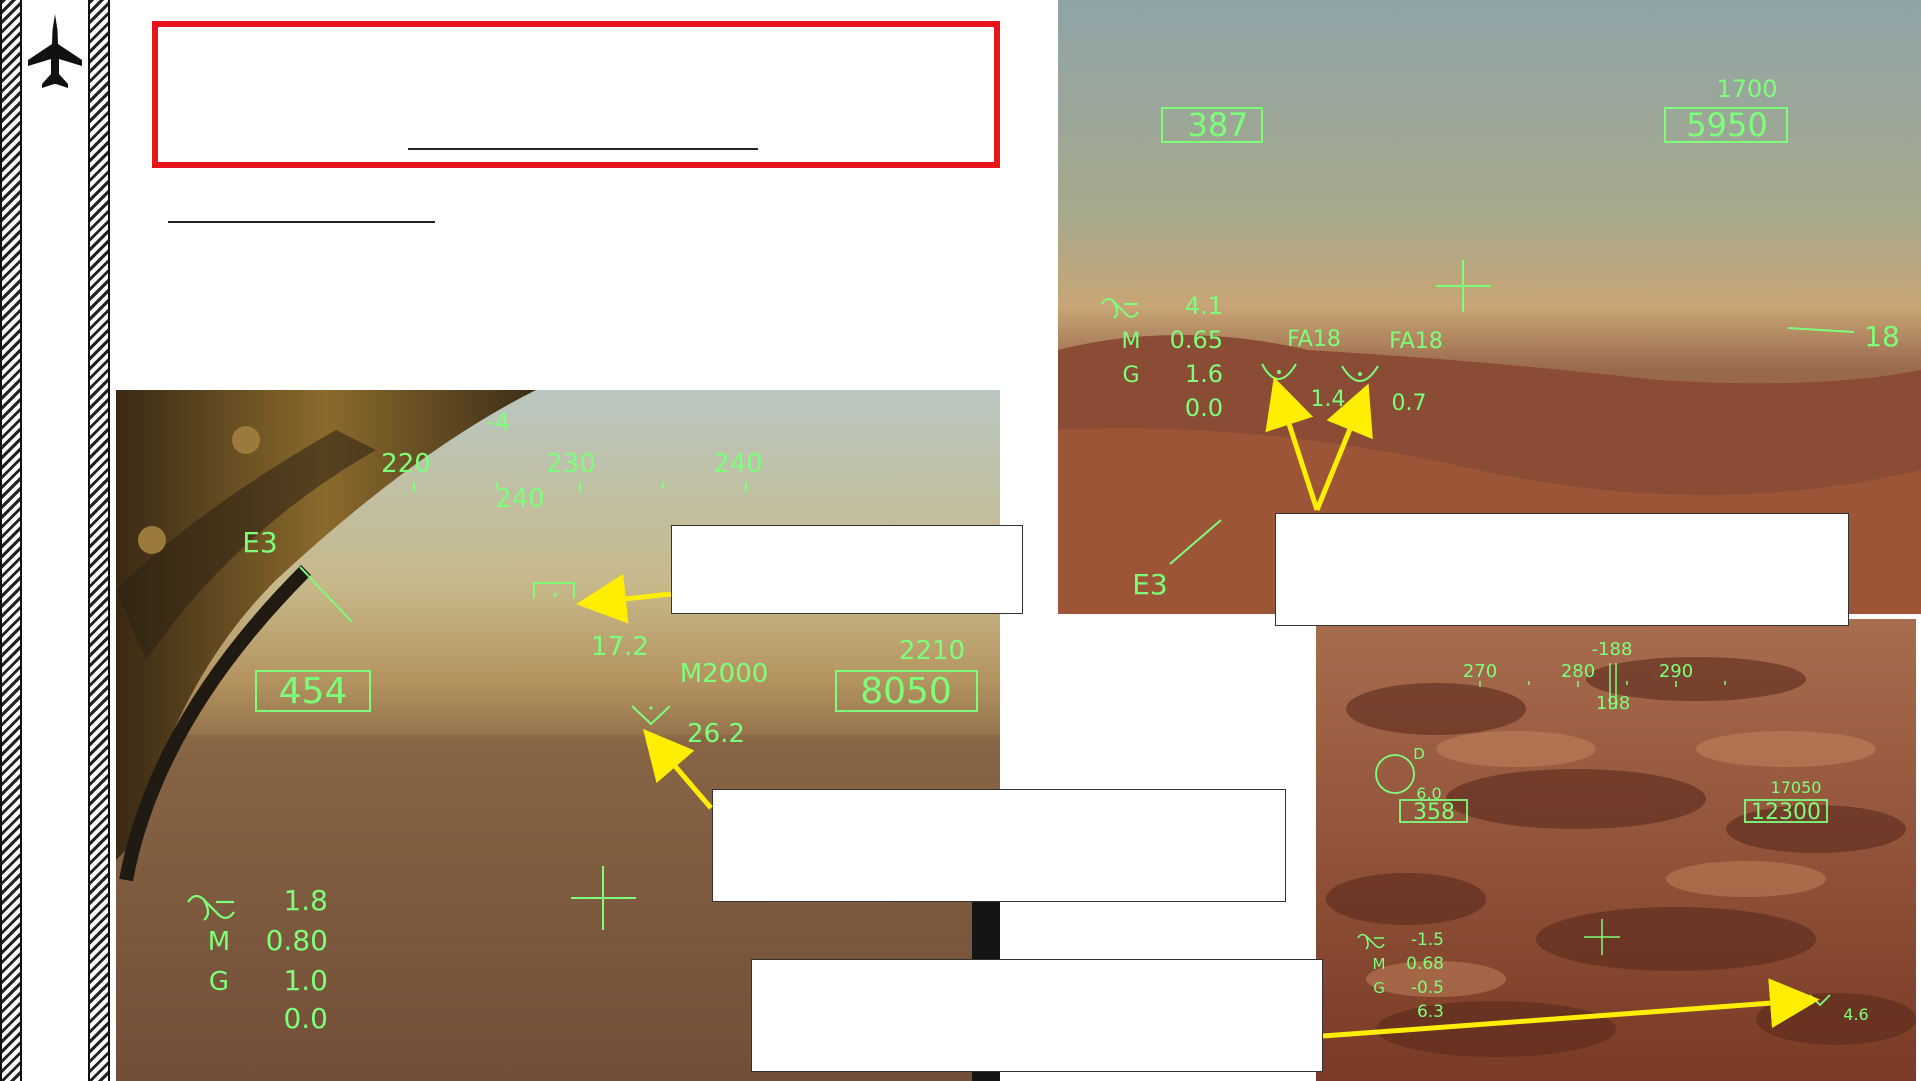 The image size is (1921, 1081). I want to click on extra-value: 6.3, so click(1430, 1012).